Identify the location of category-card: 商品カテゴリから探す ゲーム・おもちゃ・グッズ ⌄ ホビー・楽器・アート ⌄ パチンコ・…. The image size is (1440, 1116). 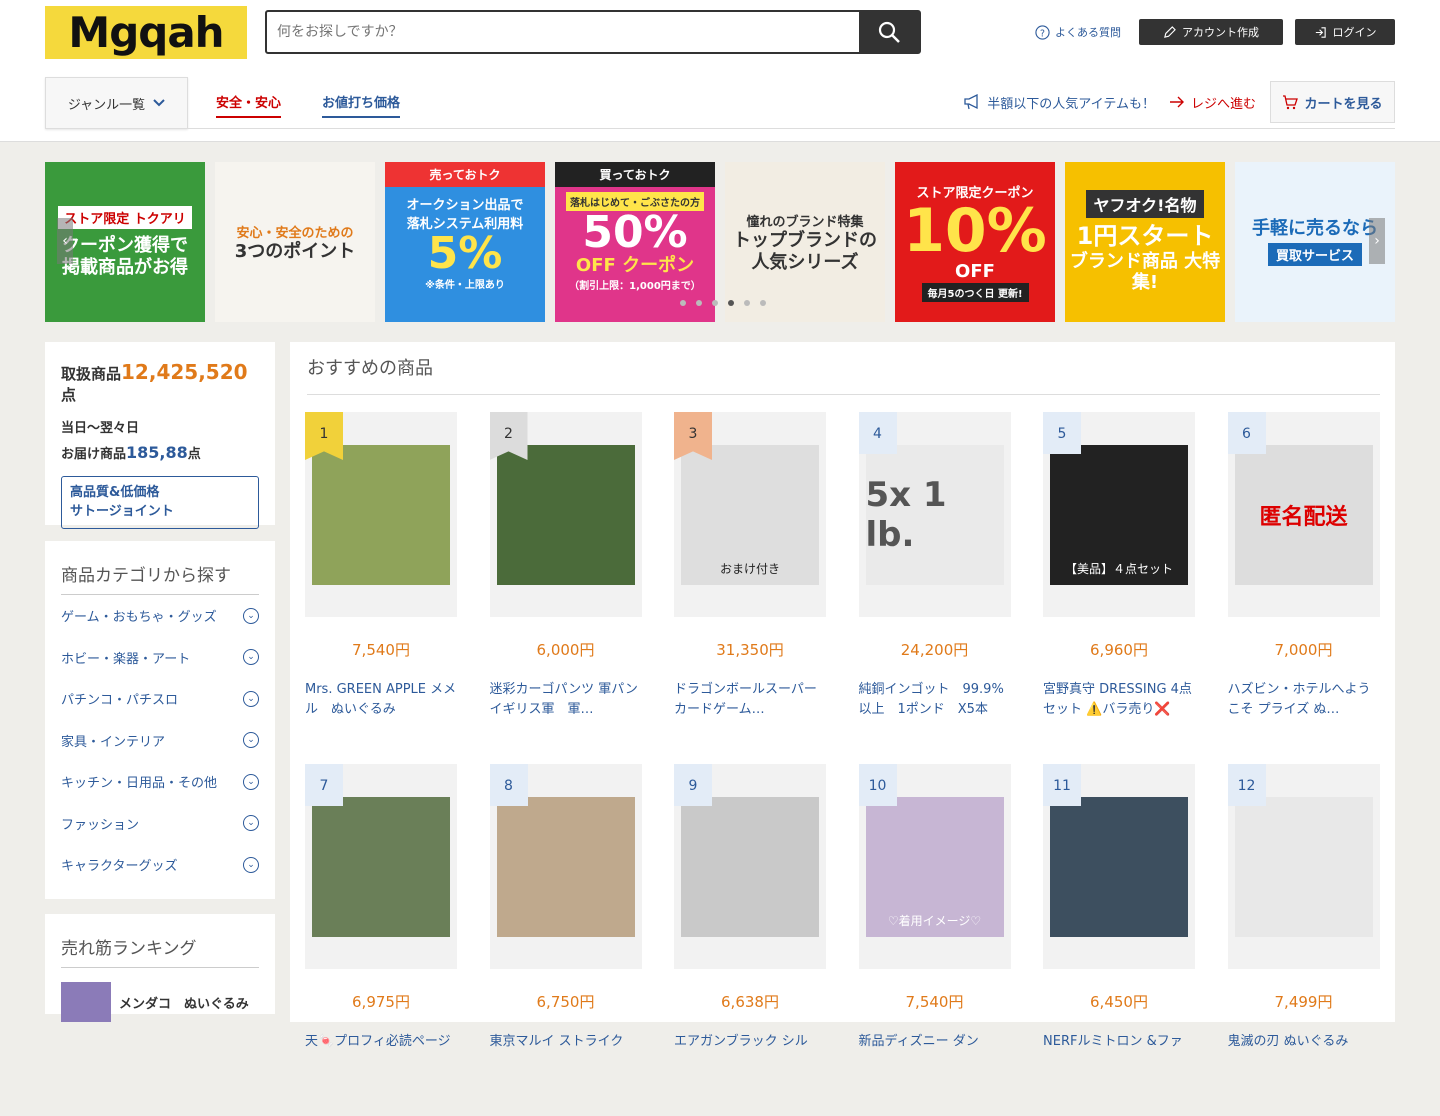
(160, 720).